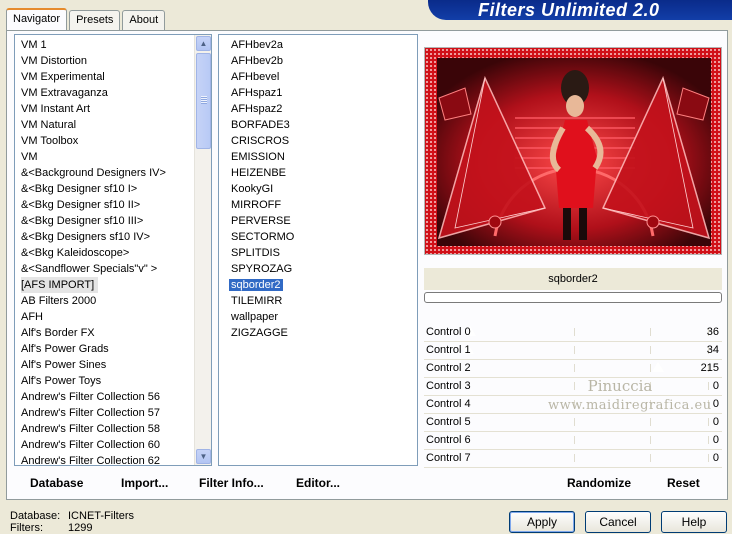 The image size is (732, 534). I want to click on category-scrollbar: ▲ ▼, so click(202, 250).